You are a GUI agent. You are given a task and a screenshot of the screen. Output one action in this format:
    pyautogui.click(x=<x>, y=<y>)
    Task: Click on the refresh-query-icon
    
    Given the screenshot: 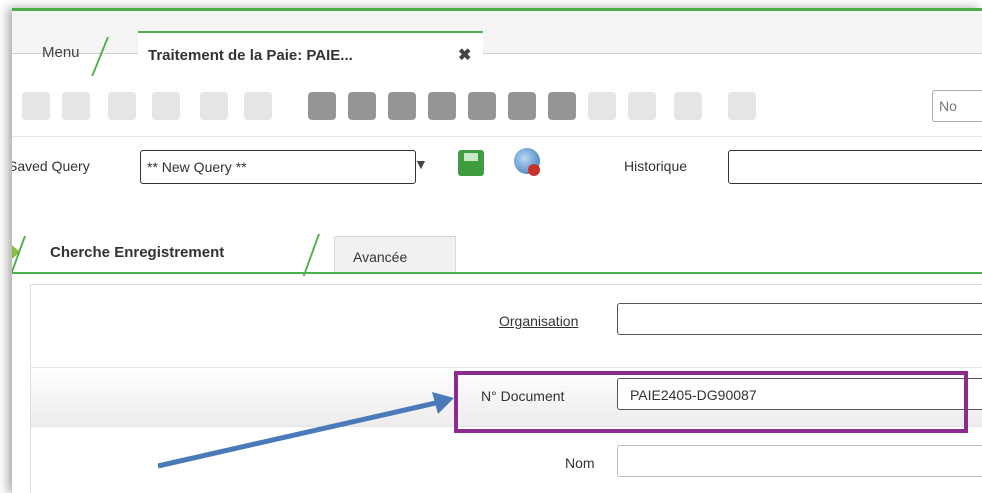 What is the action you would take?
    pyautogui.click(x=527, y=162)
    